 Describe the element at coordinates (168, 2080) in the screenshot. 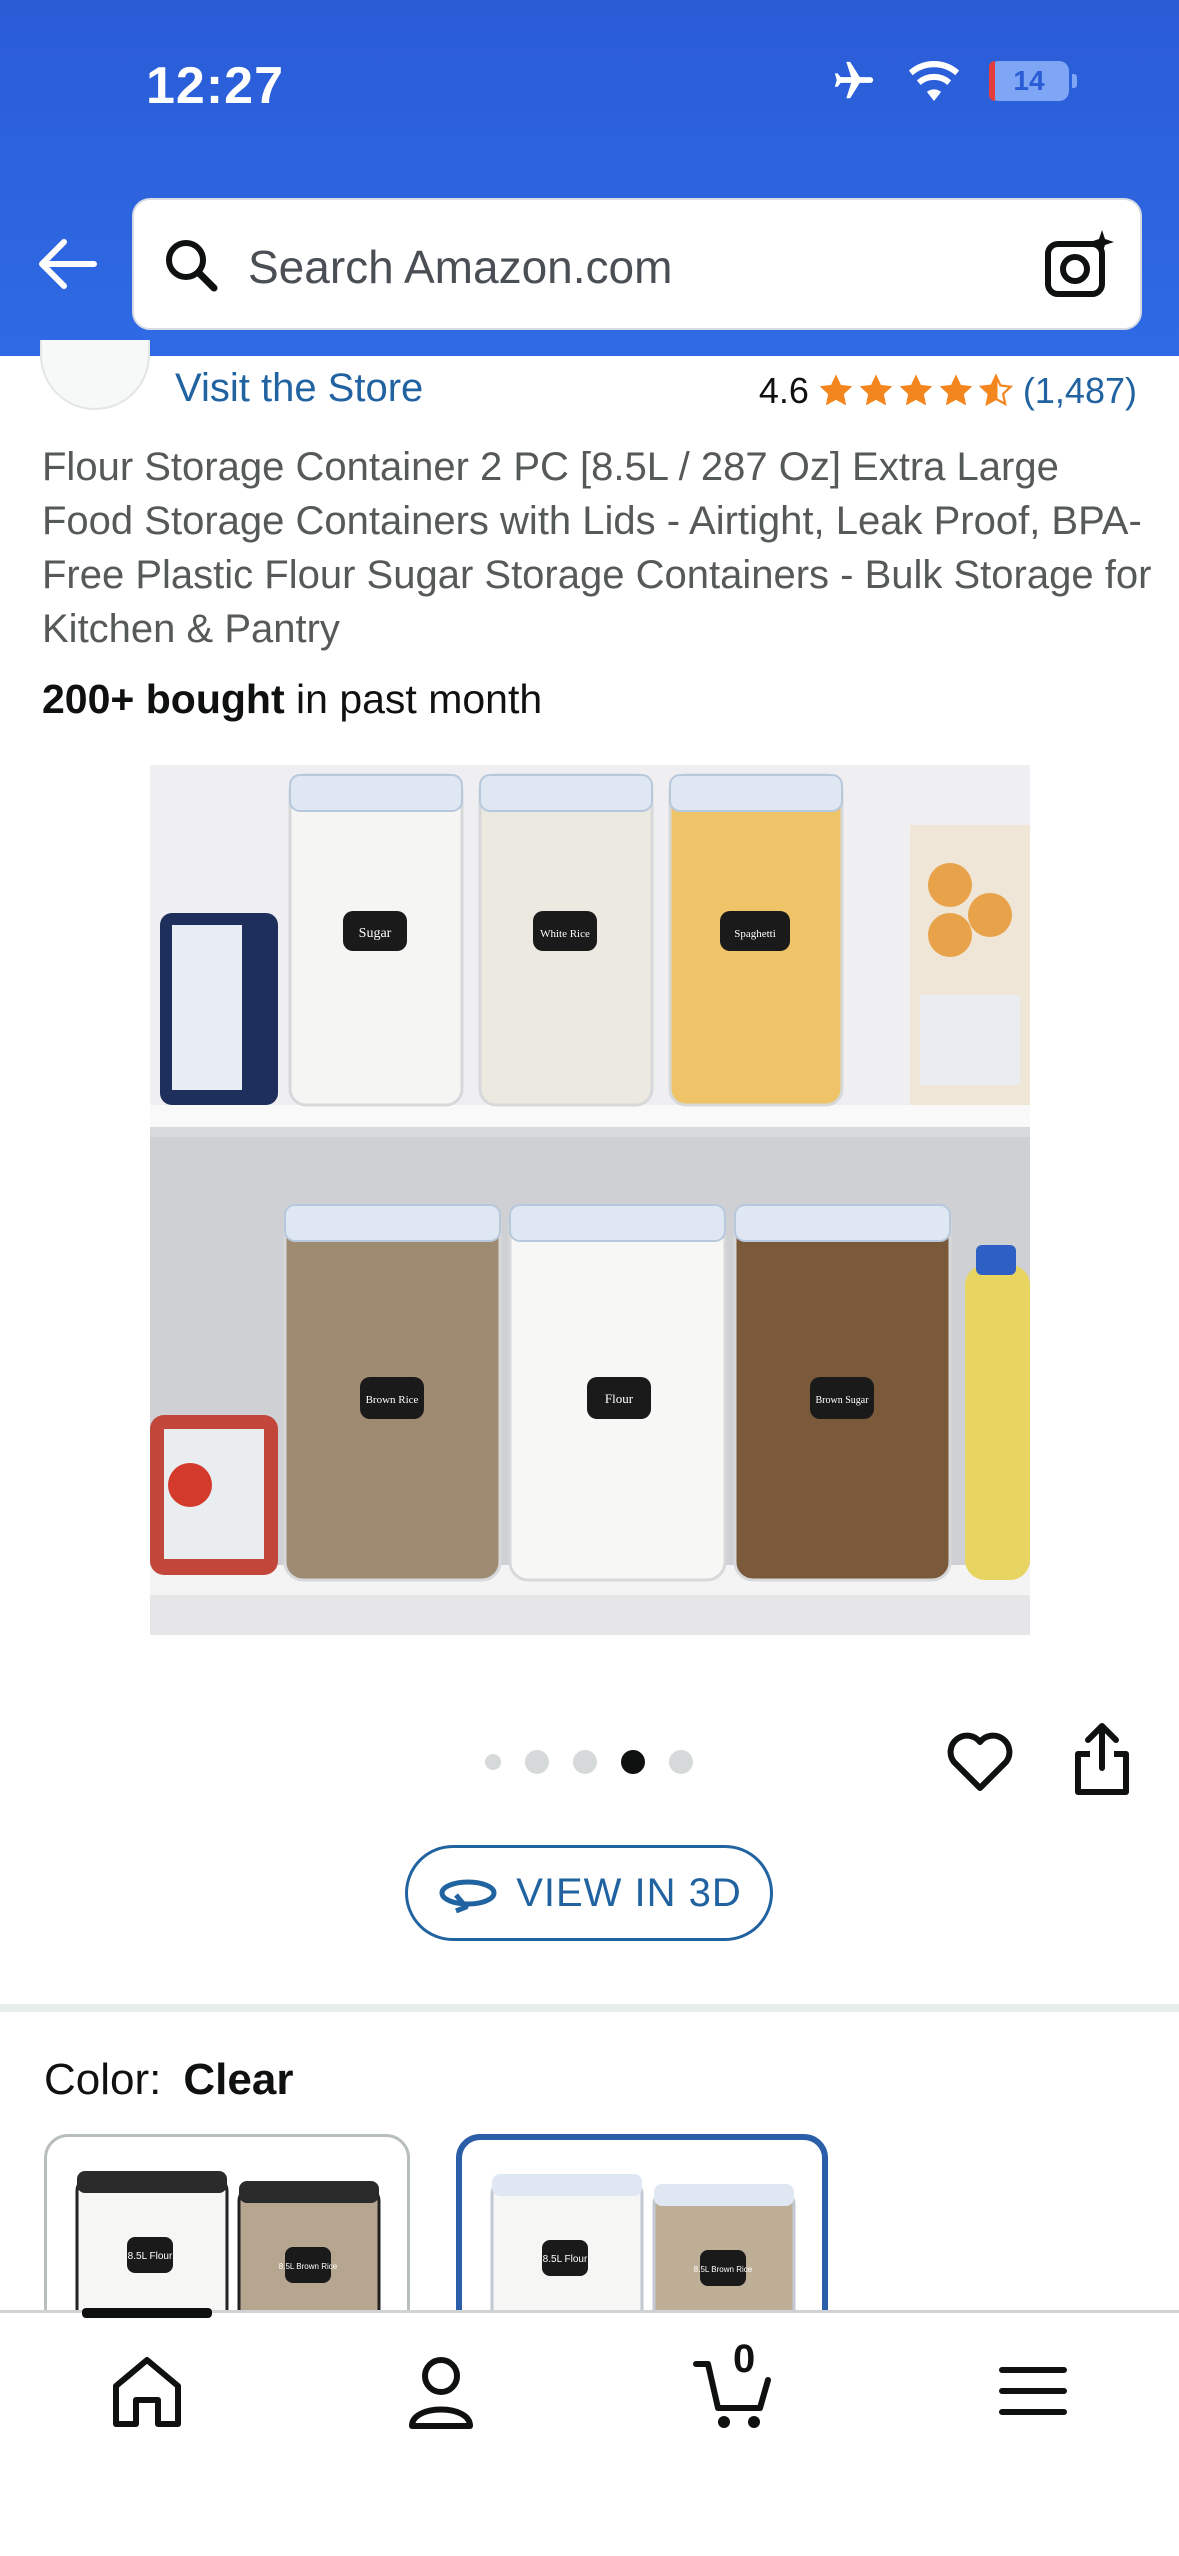

I see `color-selector: Color: Clear` at that location.